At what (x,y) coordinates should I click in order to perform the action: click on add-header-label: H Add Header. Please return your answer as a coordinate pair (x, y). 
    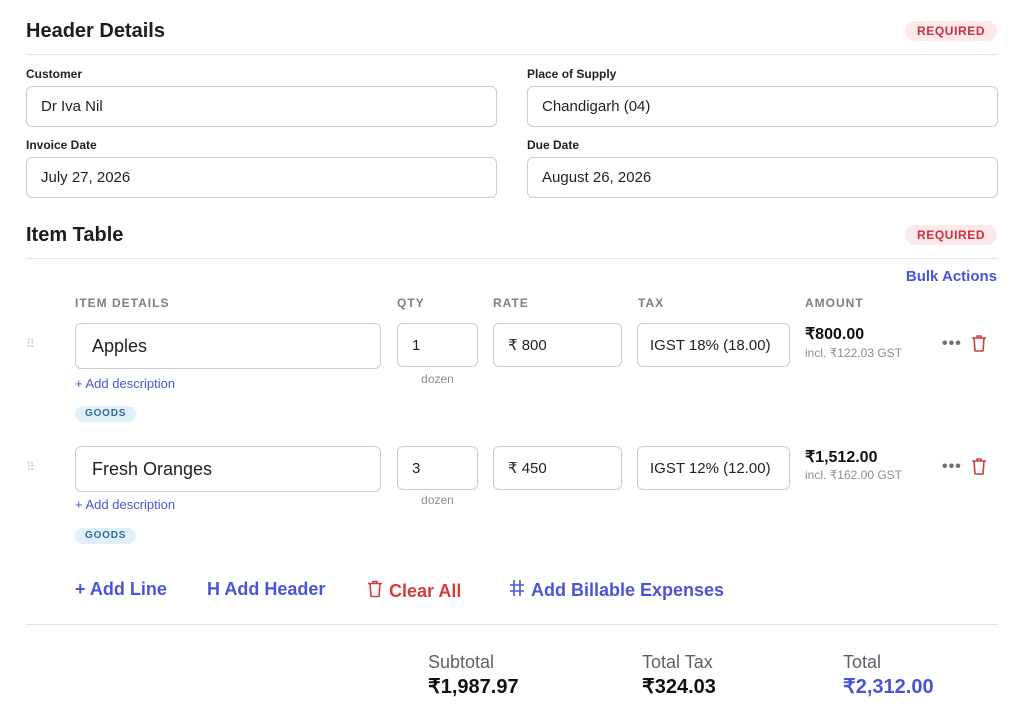
    Looking at the image, I should click on (266, 589).